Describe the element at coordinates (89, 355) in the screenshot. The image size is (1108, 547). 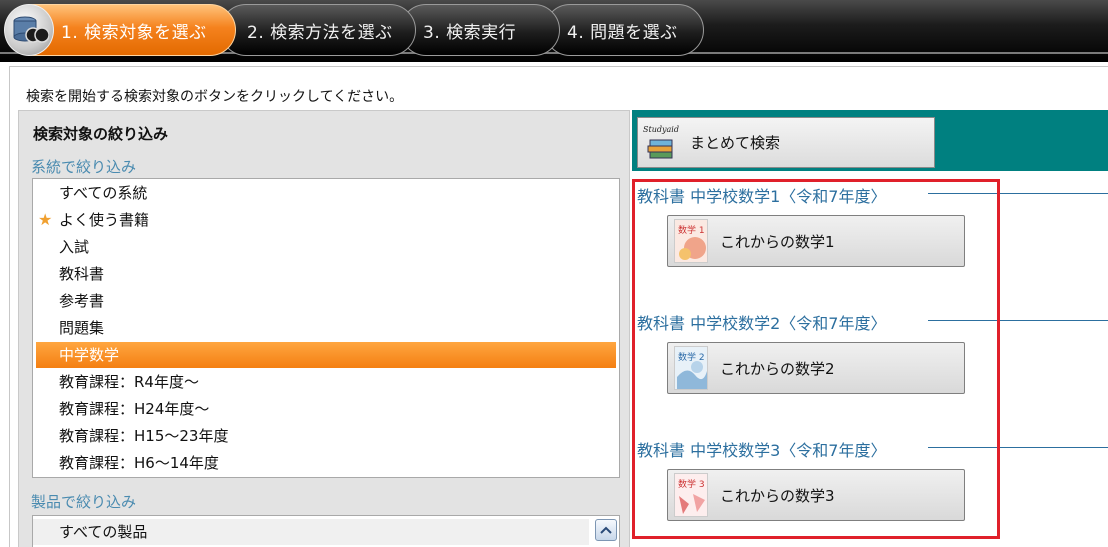
I see `list-item-label: 中学数学` at that location.